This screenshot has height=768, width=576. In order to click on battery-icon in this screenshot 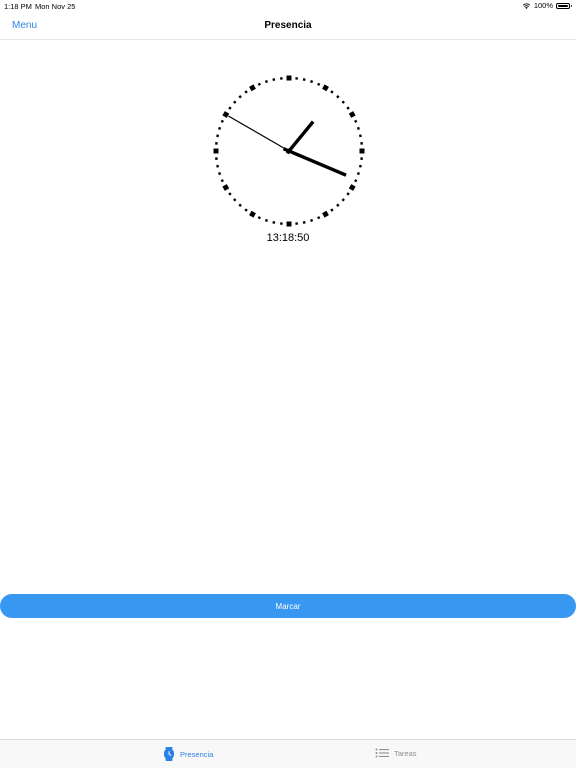, I will do `click(564, 5)`.